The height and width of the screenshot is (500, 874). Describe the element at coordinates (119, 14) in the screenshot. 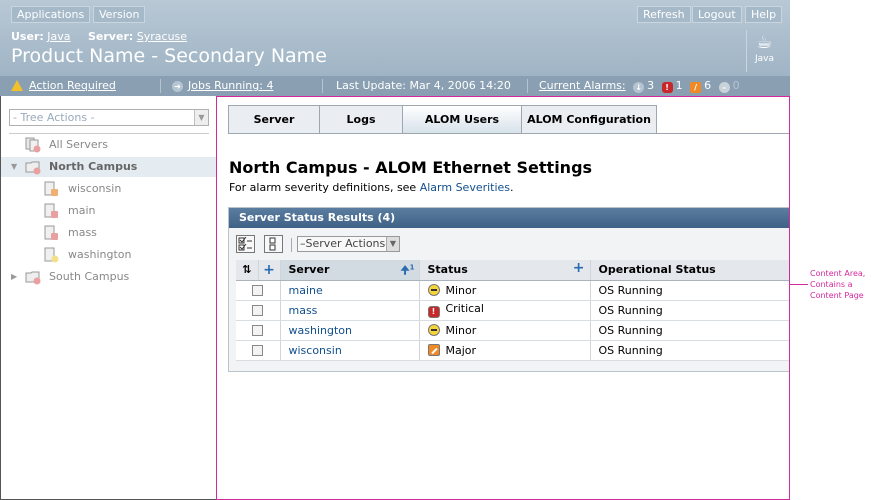

I see `version-button: Version` at that location.